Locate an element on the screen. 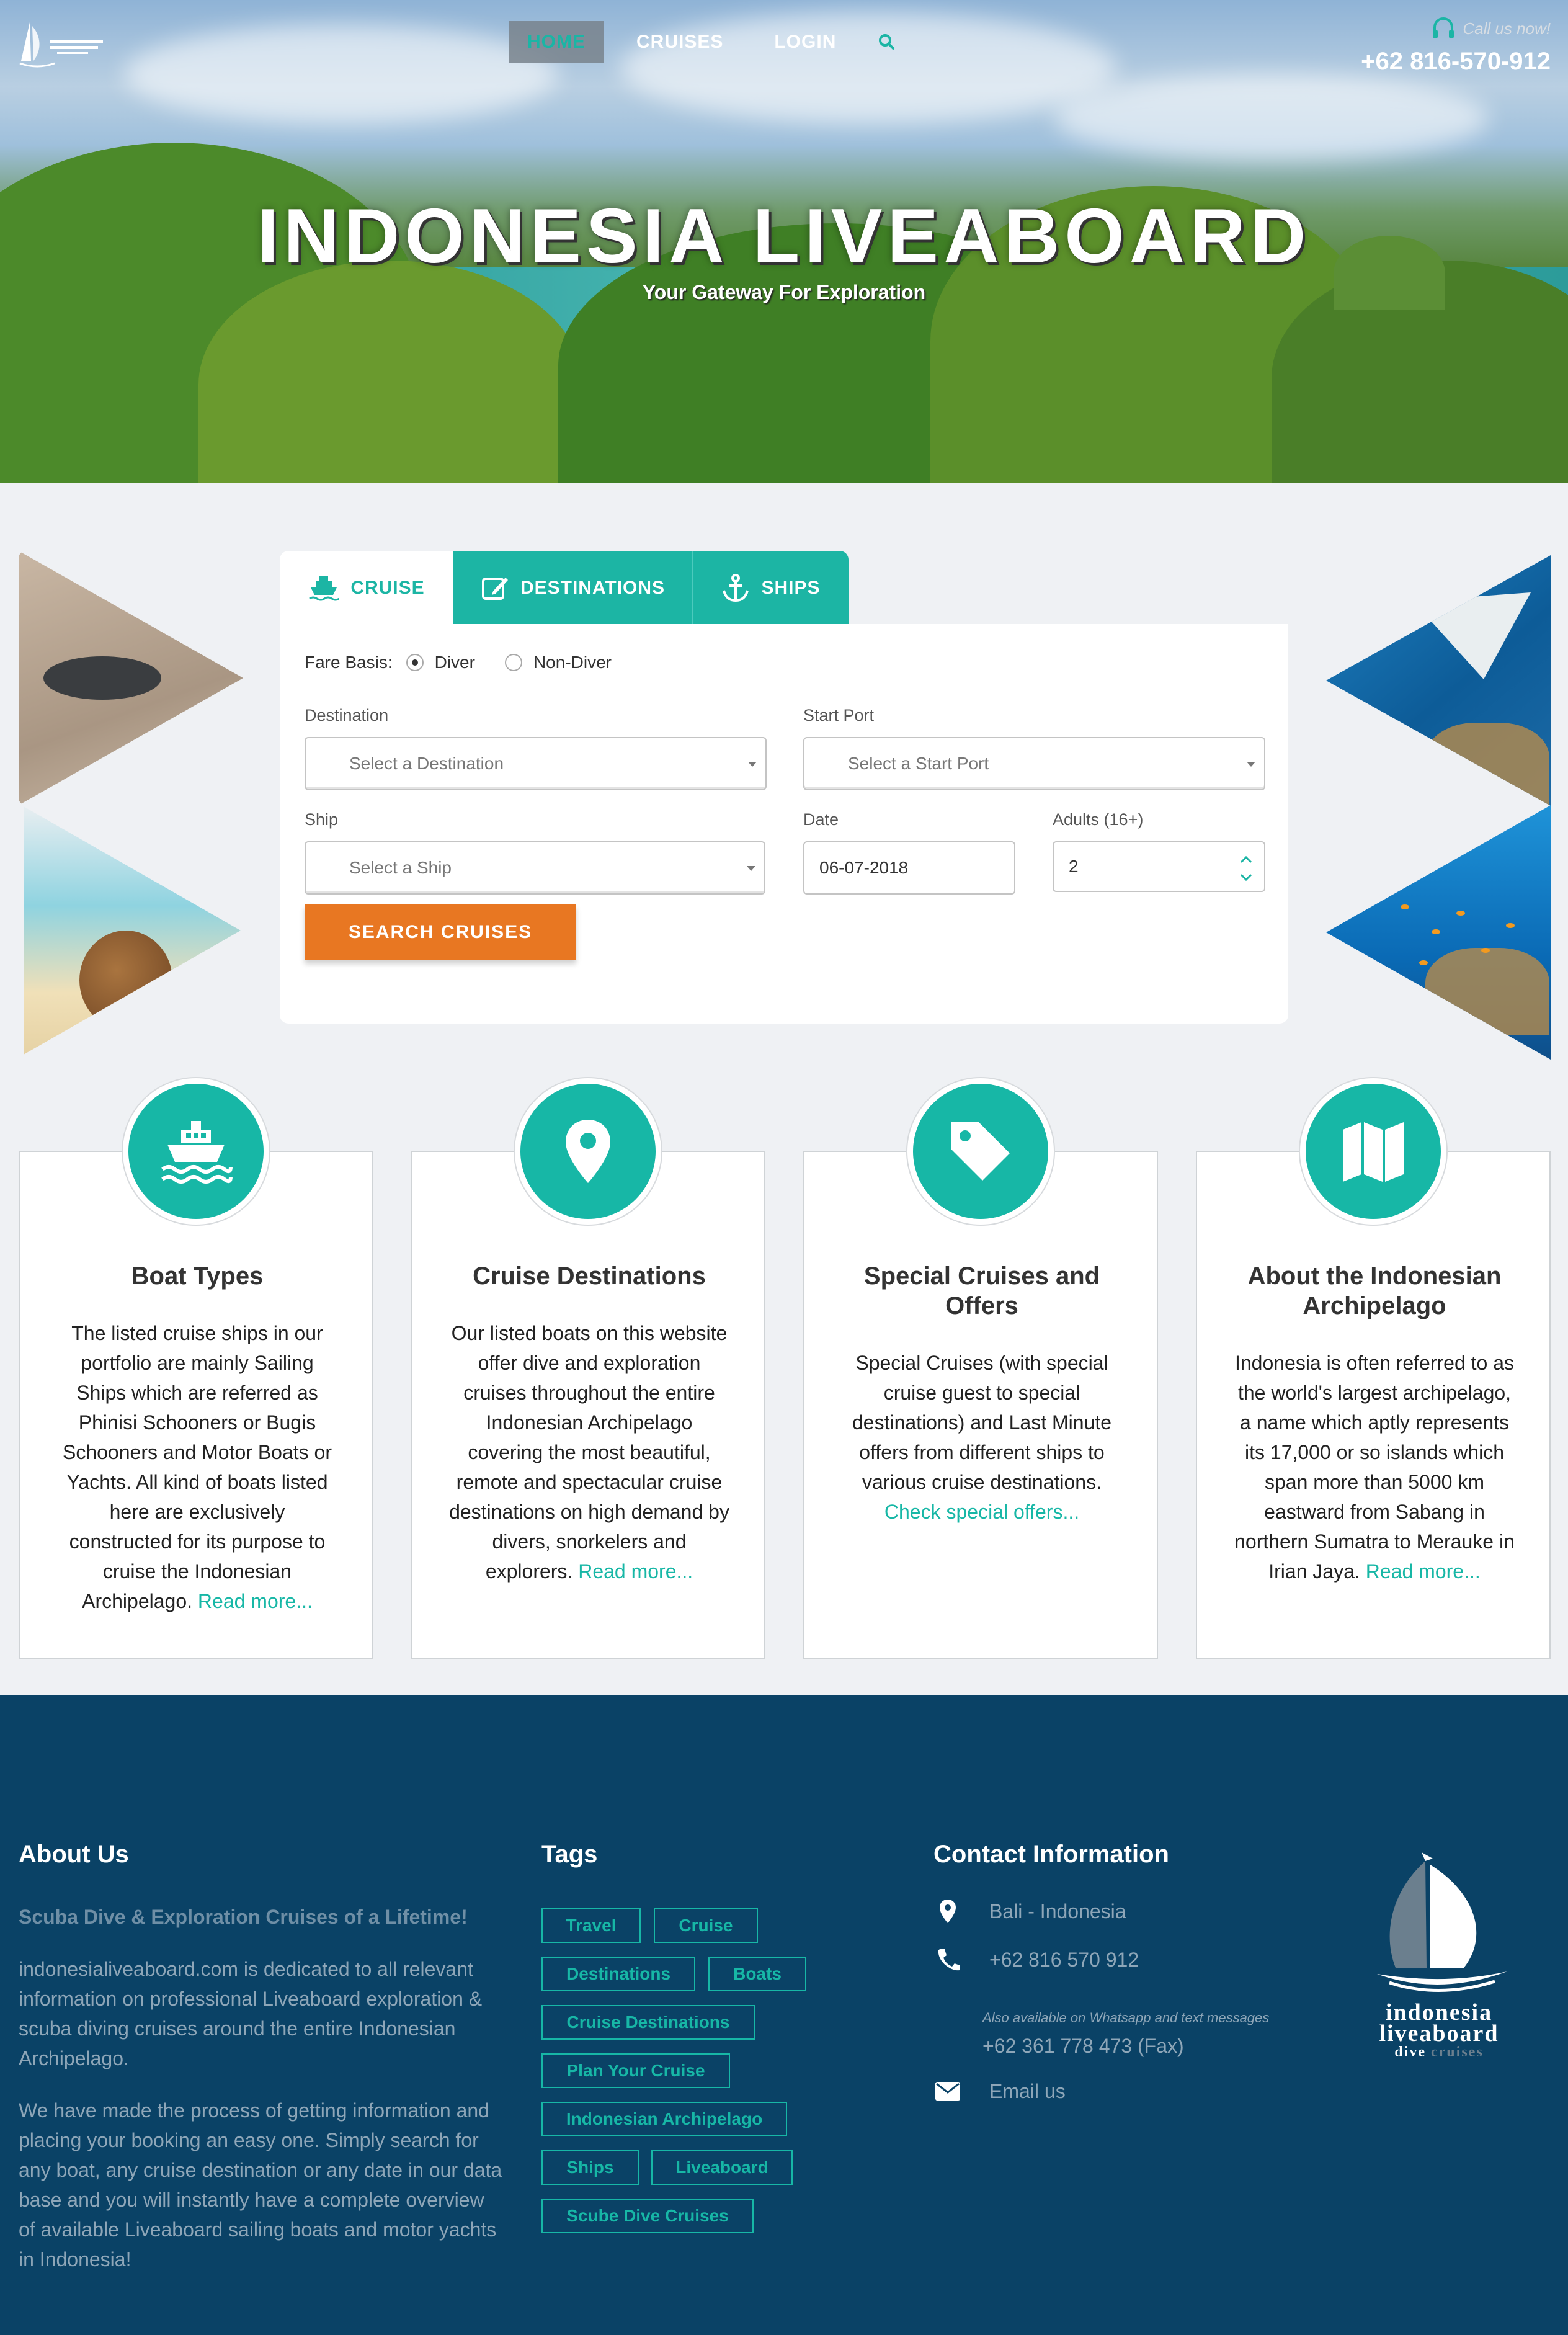 The image size is (1568, 2335). contact-phone: +62 816 570 912 is located at coordinates (1036, 1959).